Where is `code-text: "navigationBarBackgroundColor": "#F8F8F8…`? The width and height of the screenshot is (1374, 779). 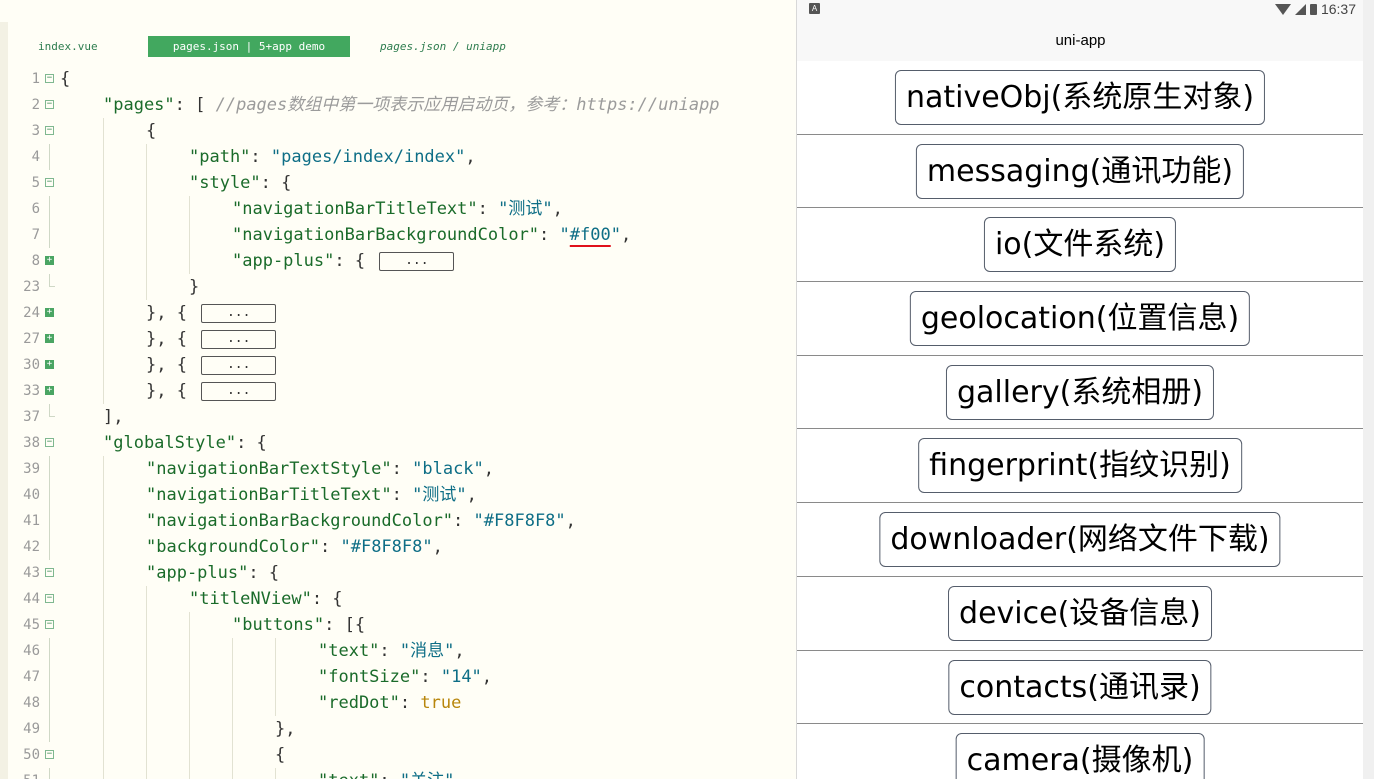 code-text: "navigationBarBackgroundColor": "#F8F8F8… is located at coordinates (318, 521).